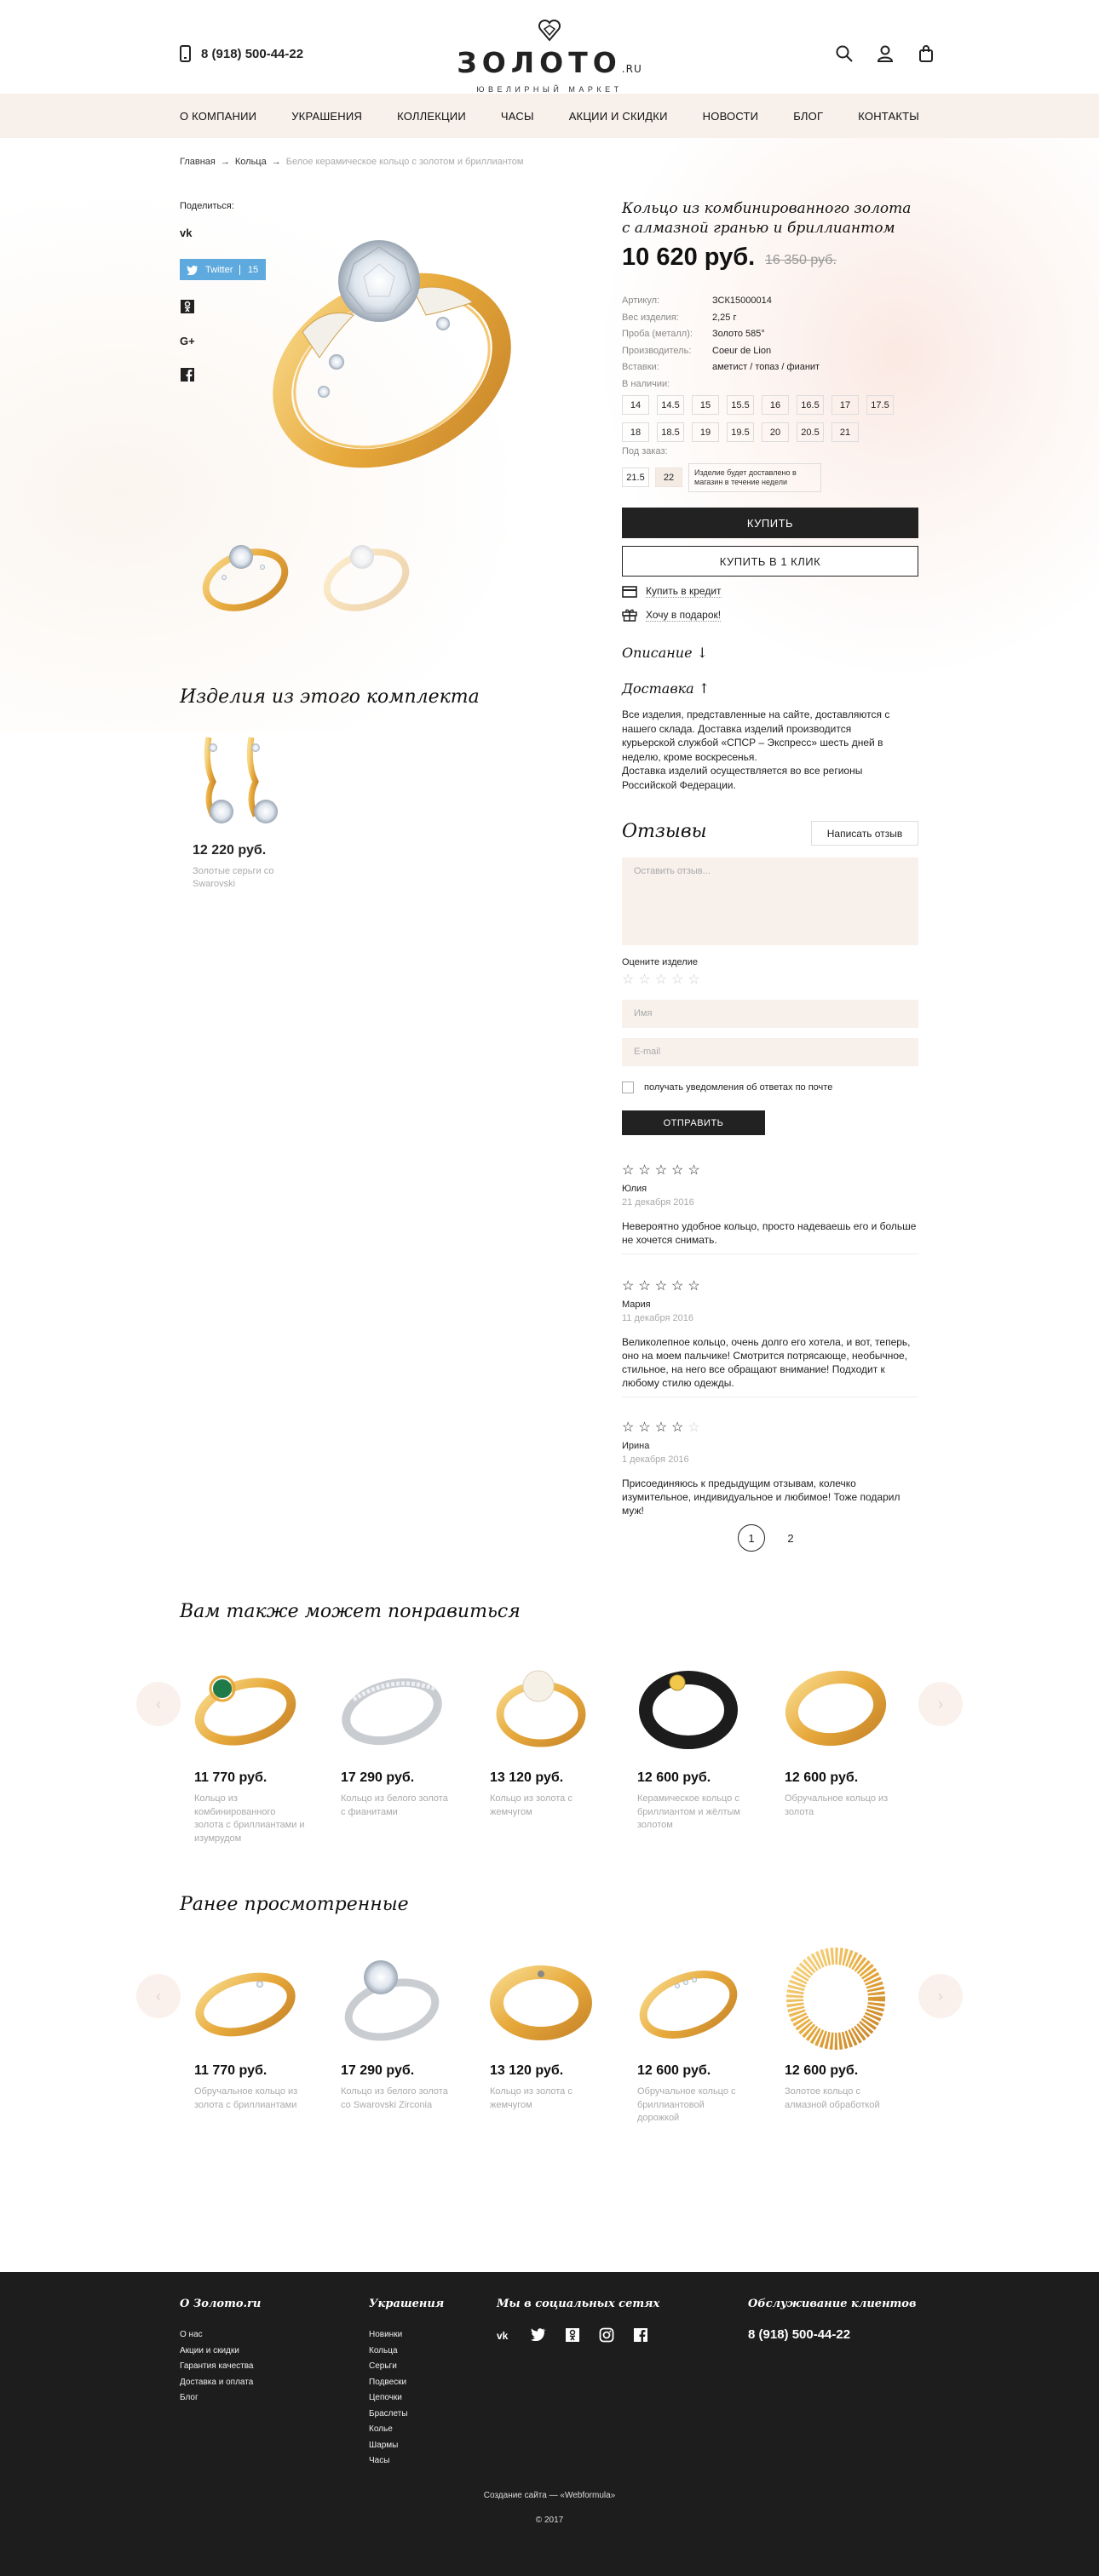 The height and width of the screenshot is (2576, 1099). I want to click on footer-link: Блог, so click(220, 2398).